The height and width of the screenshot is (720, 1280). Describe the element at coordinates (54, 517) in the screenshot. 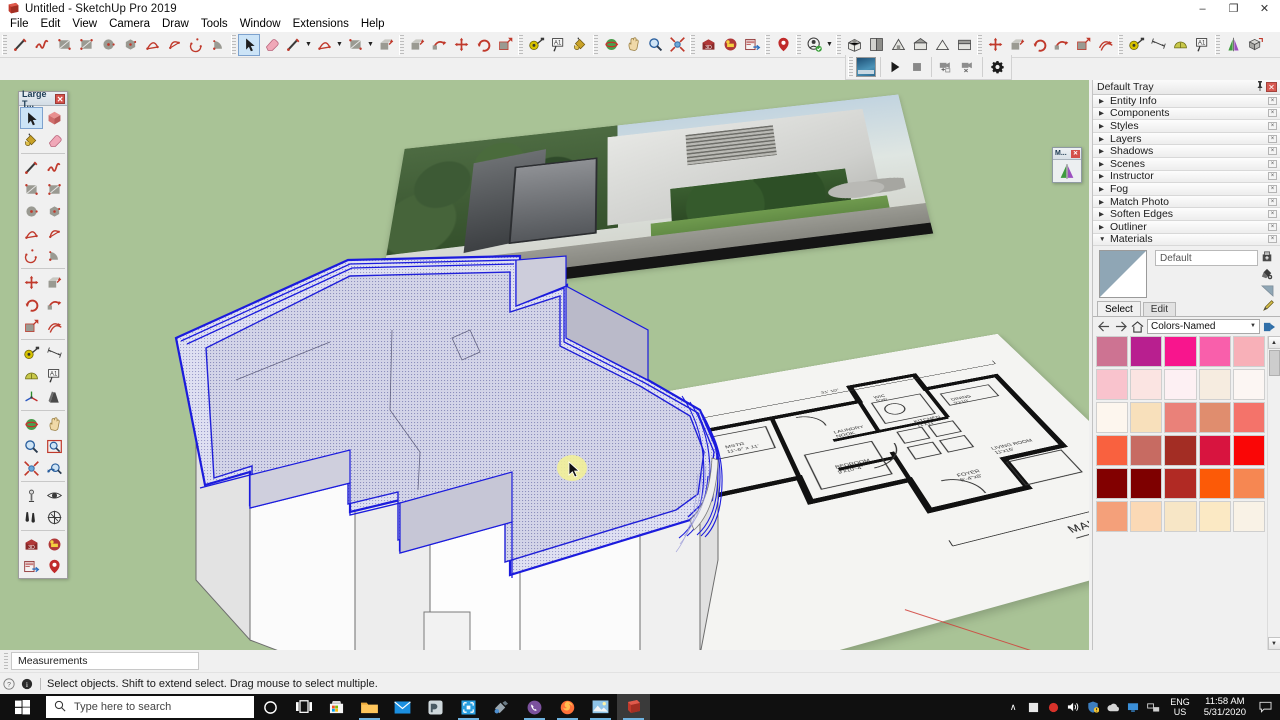

I see `section-plane-icon` at that location.